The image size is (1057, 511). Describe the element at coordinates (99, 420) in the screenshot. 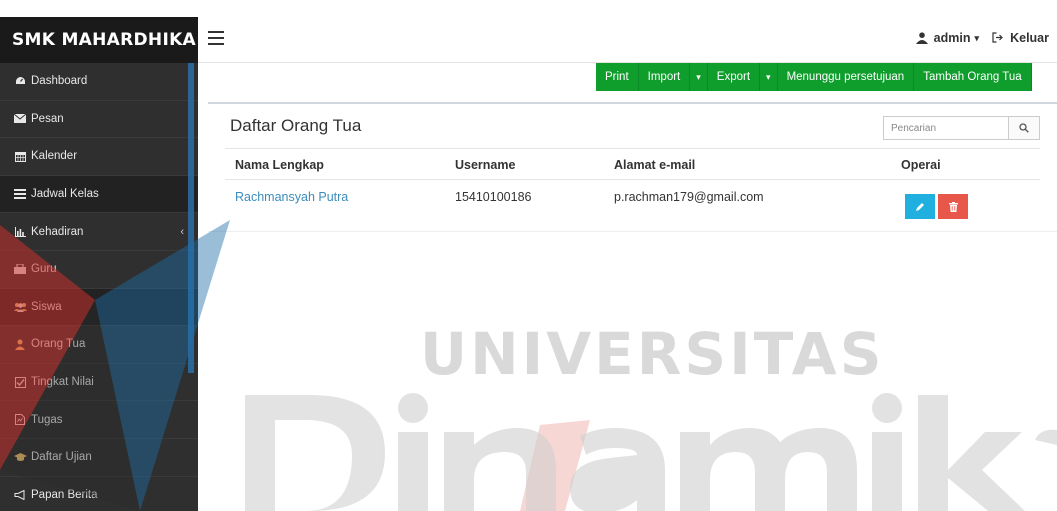

I see `sidebar-item-tugas: Tugas` at that location.